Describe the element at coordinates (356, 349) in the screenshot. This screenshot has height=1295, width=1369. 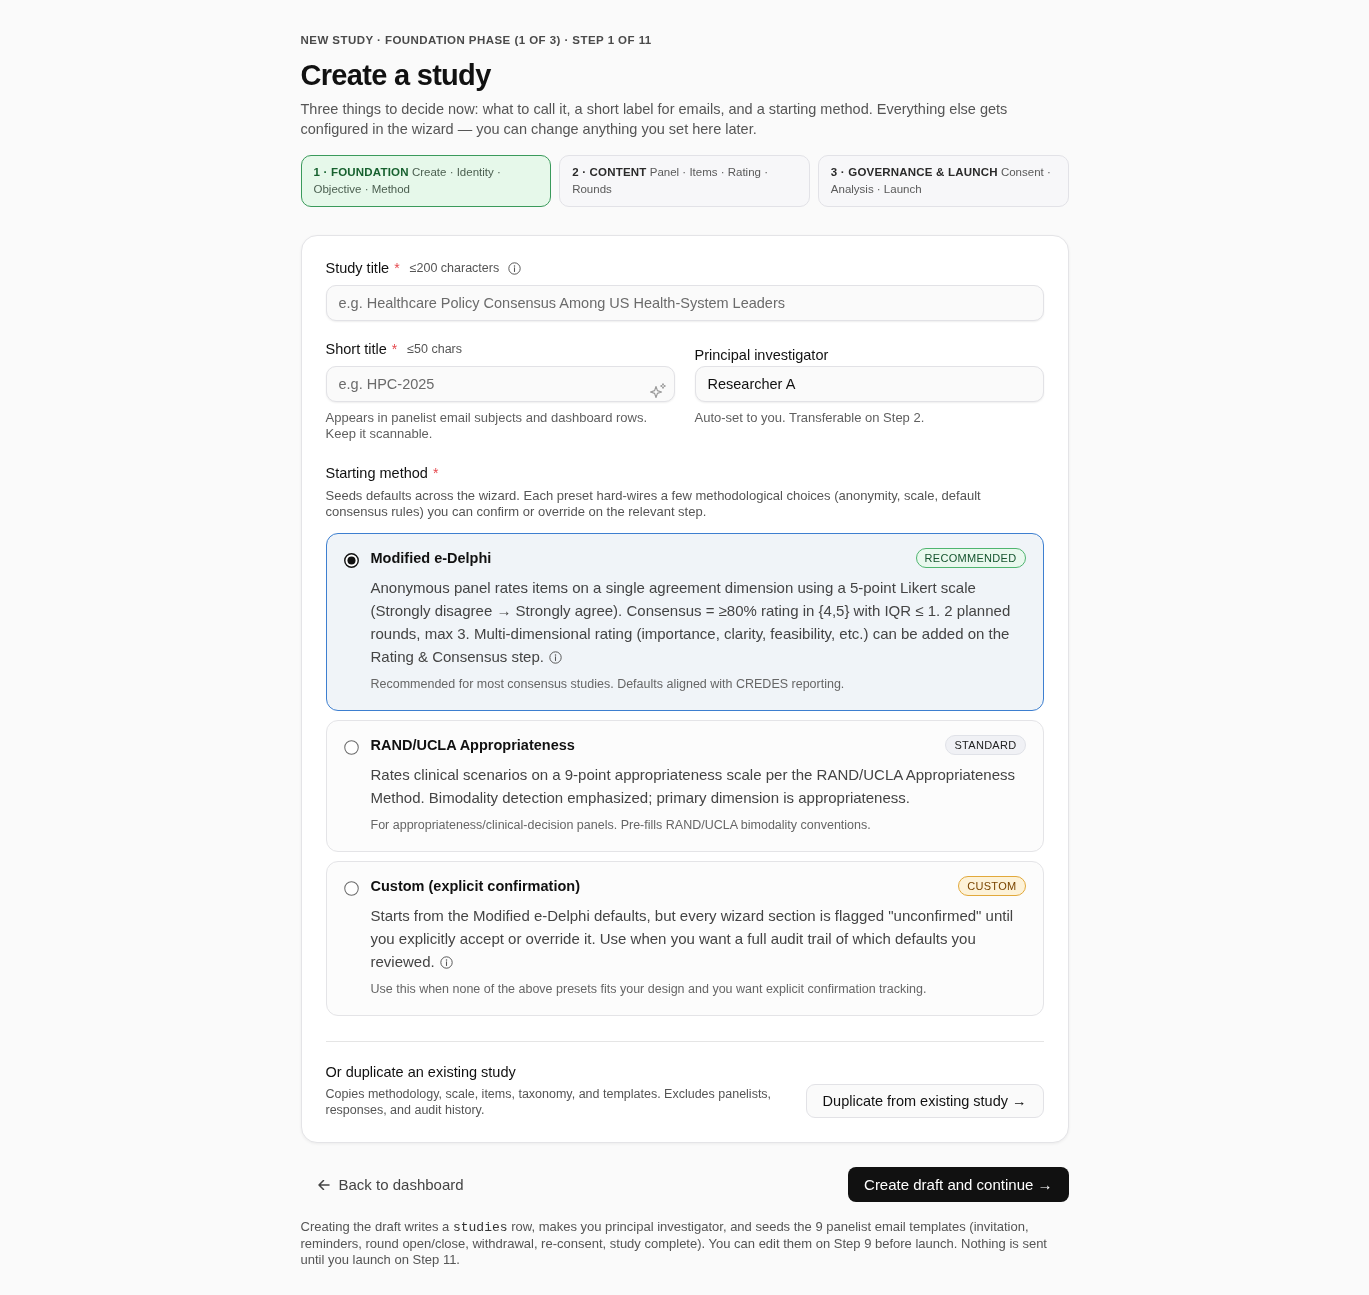
I see `field-label: Short title` at that location.